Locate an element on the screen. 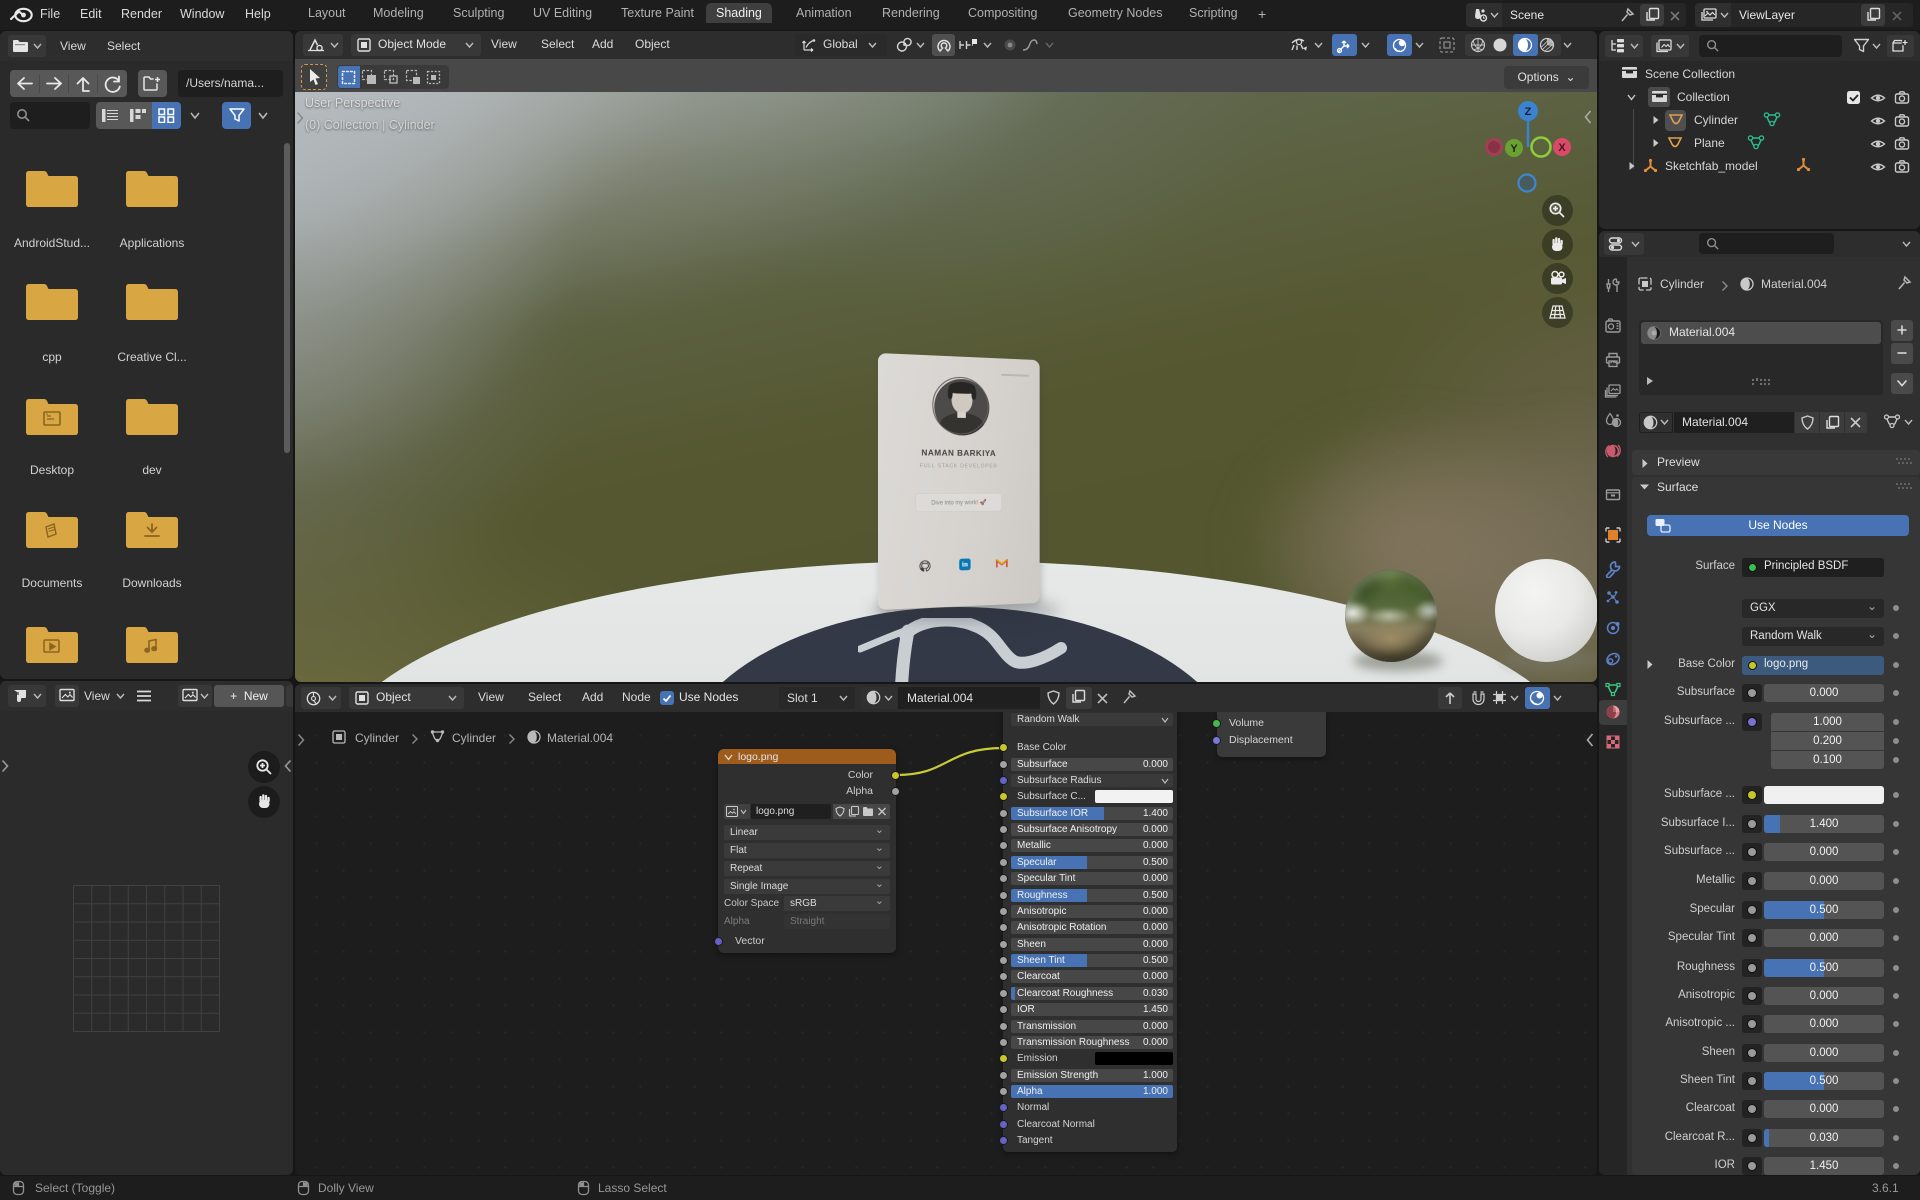 This screenshot has width=1920, height=1200. svg-text: Y is located at coordinates (1514, 149).